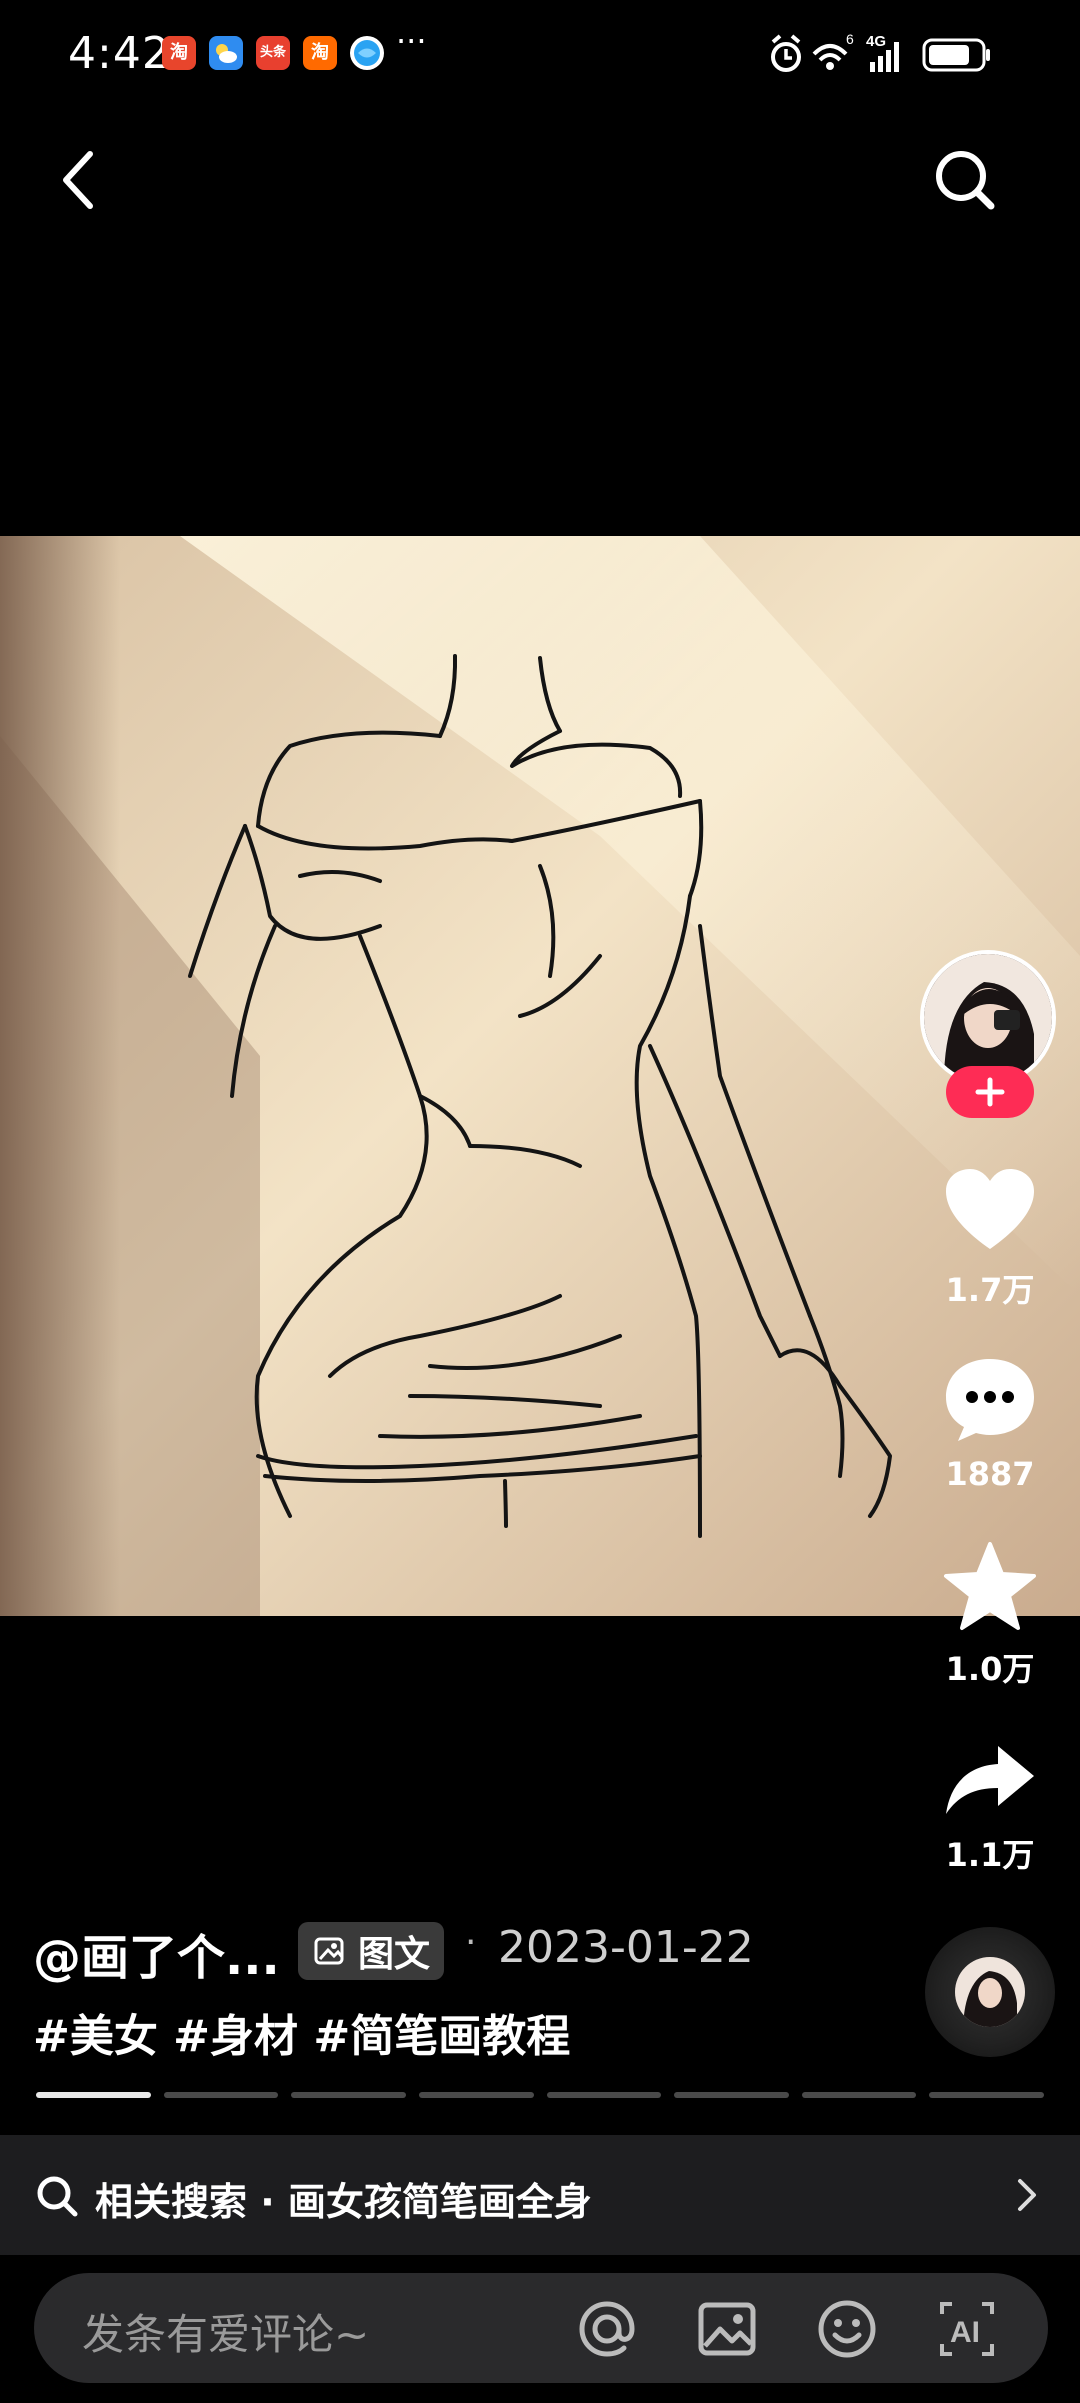 Image resolution: width=1080 pixels, height=2403 pixels. What do you see at coordinates (990, 1035) in the screenshot?
I see `author-avatar-group` at bounding box center [990, 1035].